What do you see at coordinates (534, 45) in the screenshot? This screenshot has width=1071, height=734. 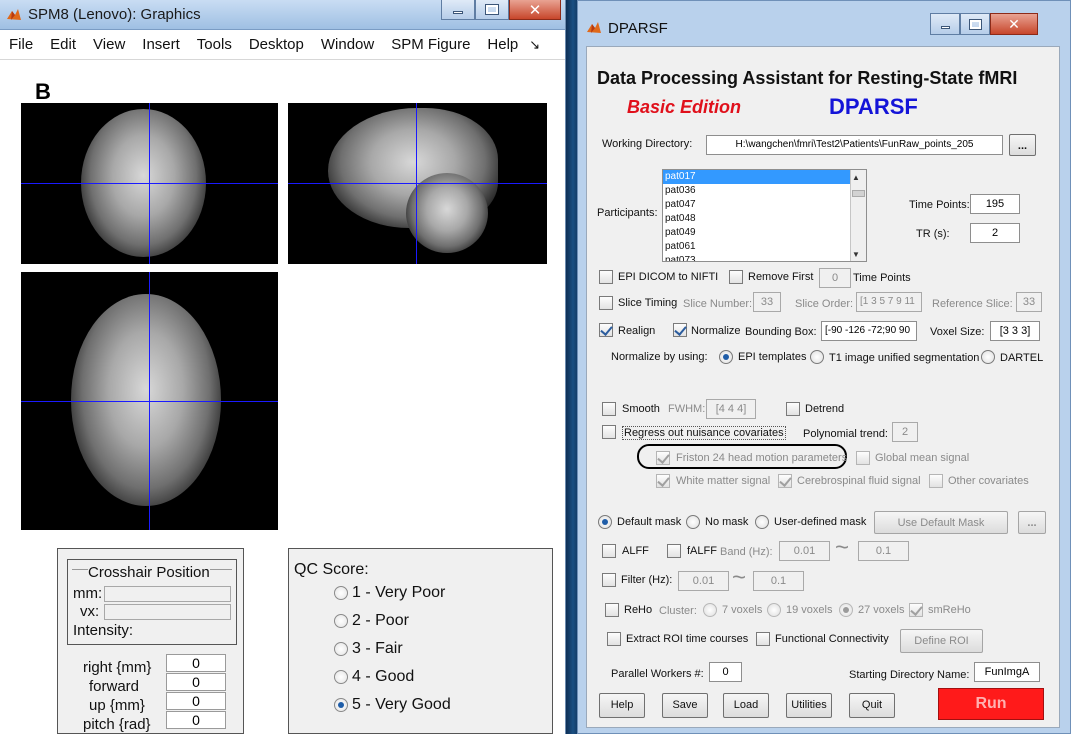 I see `menu-overflow-icon: ↘` at bounding box center [534, 45].